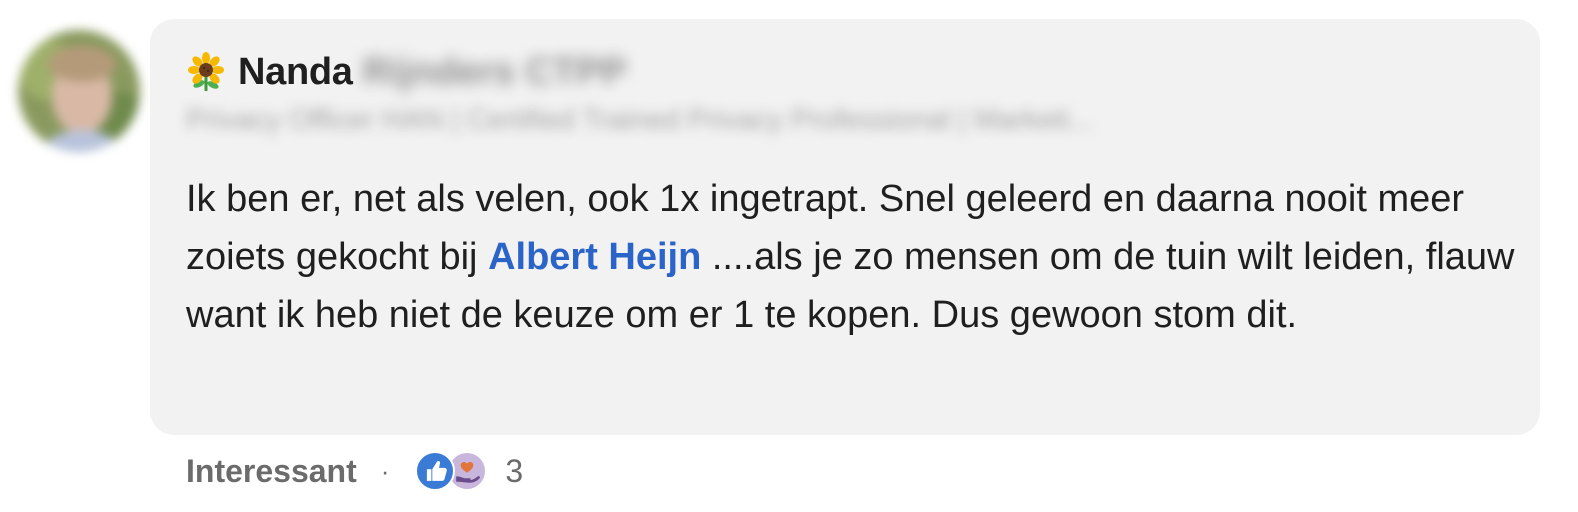 This screenshot has width=1578, height=512. I want to click on company-mention-link: Albert Heijn, so click(594, 257).